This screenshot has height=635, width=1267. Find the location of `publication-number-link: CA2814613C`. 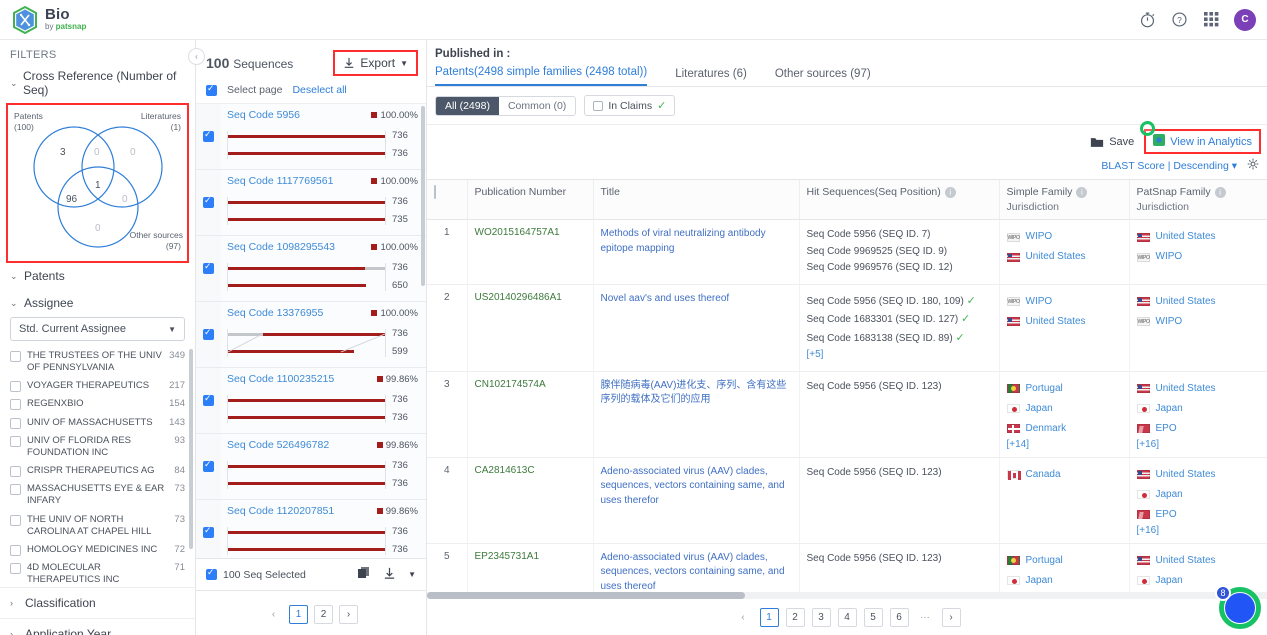

publication-number-link: CA2814613C is located at coordinates (505, 470).